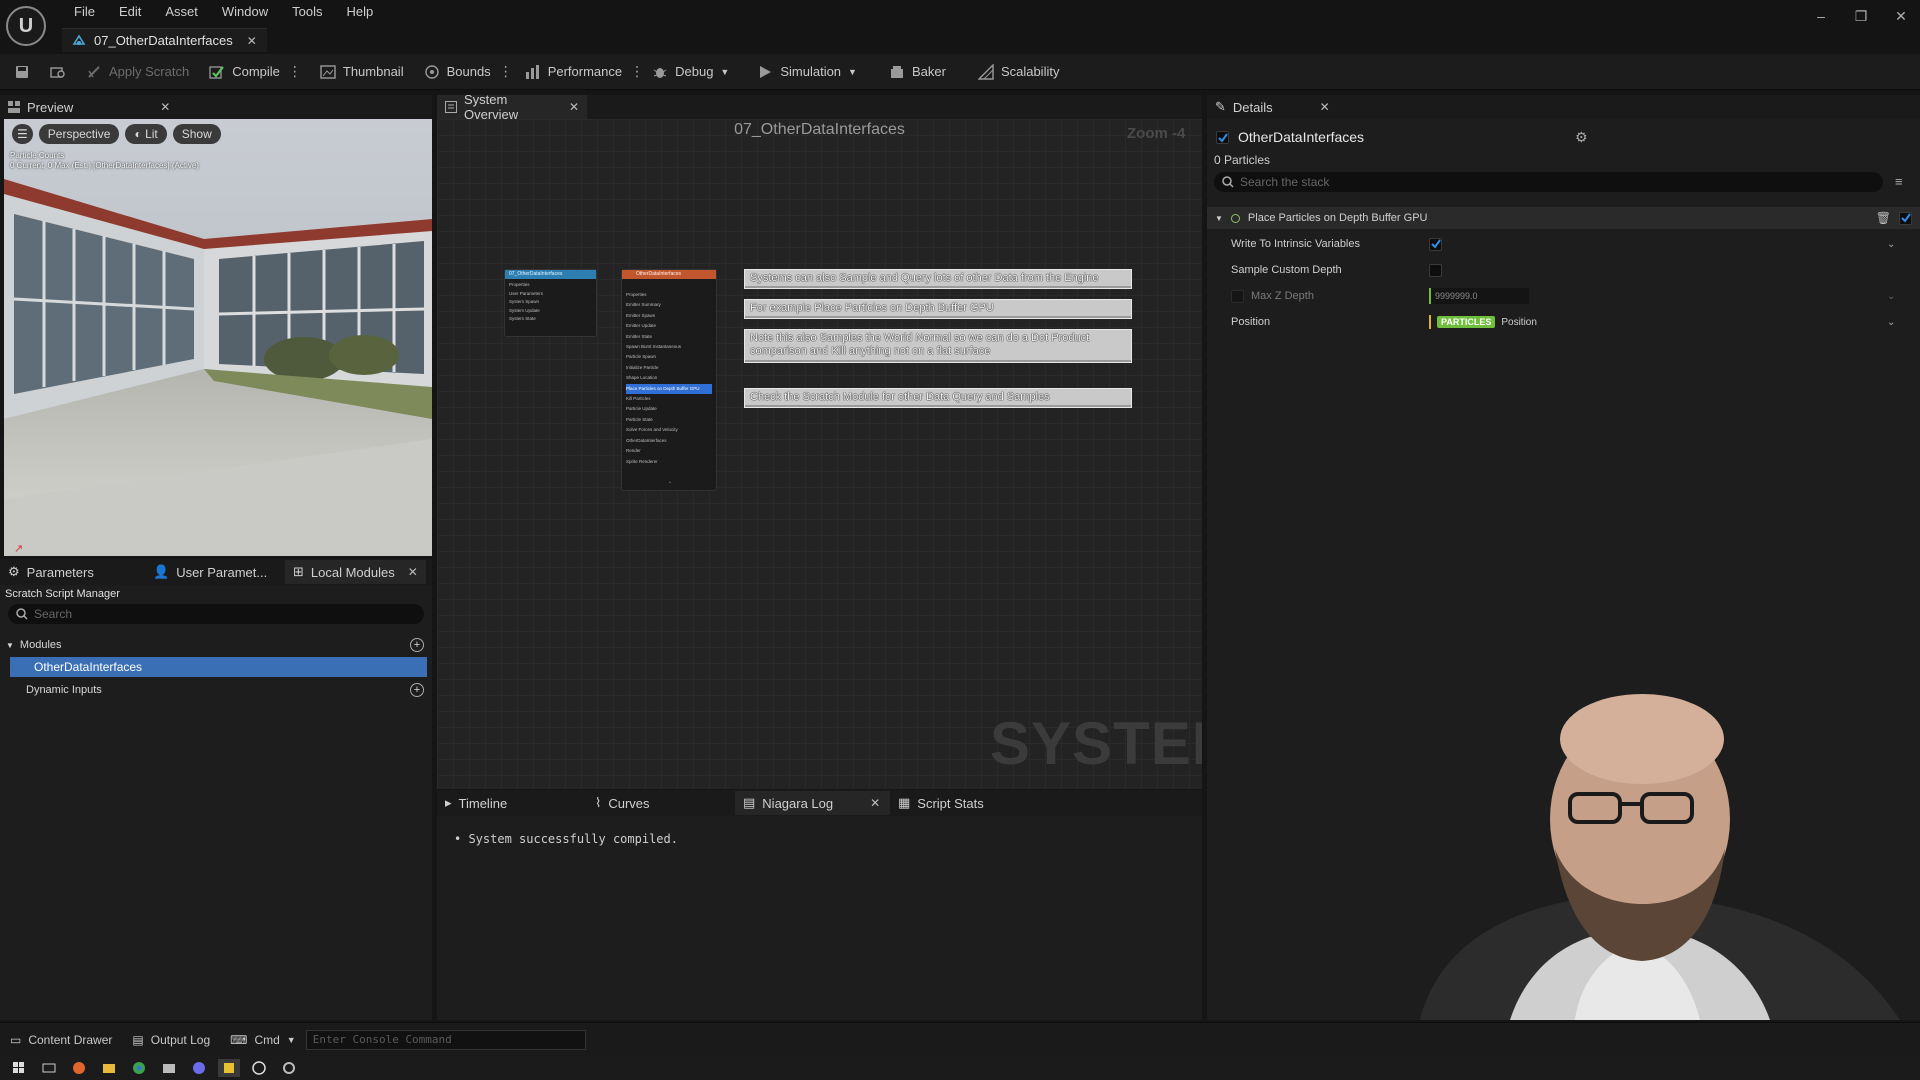  What do you see at coordinates (812, 803) in the screenshot?
I see `tab-niagara-log: ▤ Niagara Log ✕` at bounding box center [812, 803].